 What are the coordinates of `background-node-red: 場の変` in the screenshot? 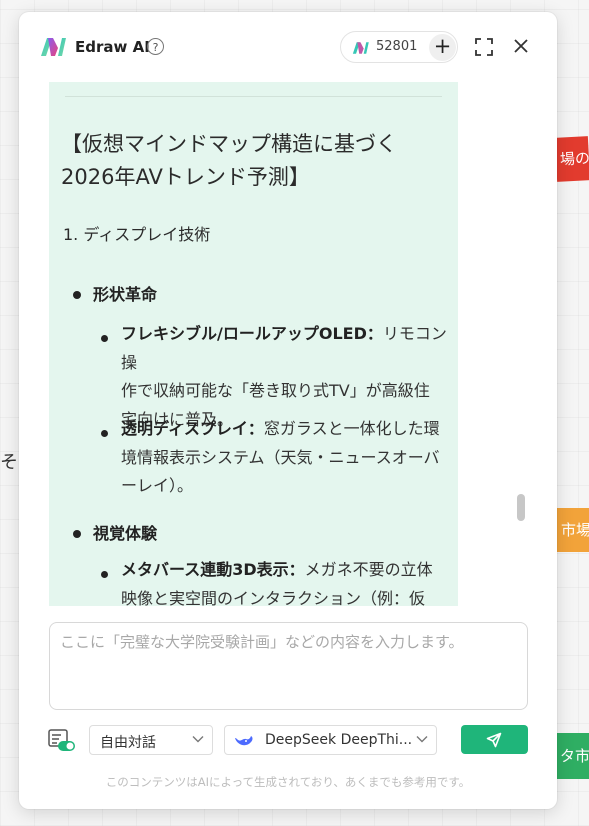 It's located at (571, 159).